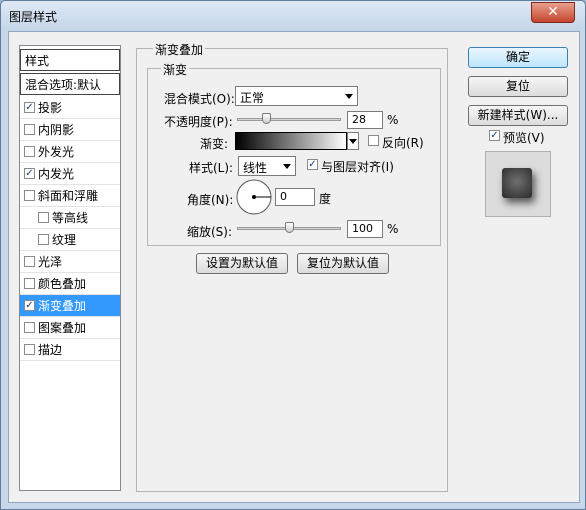 The image size is (586, 510). What do you see at coordinates (50, 108) in the screenshot?
I see `style-item-label: 投影` at bounding box center [50, 108].